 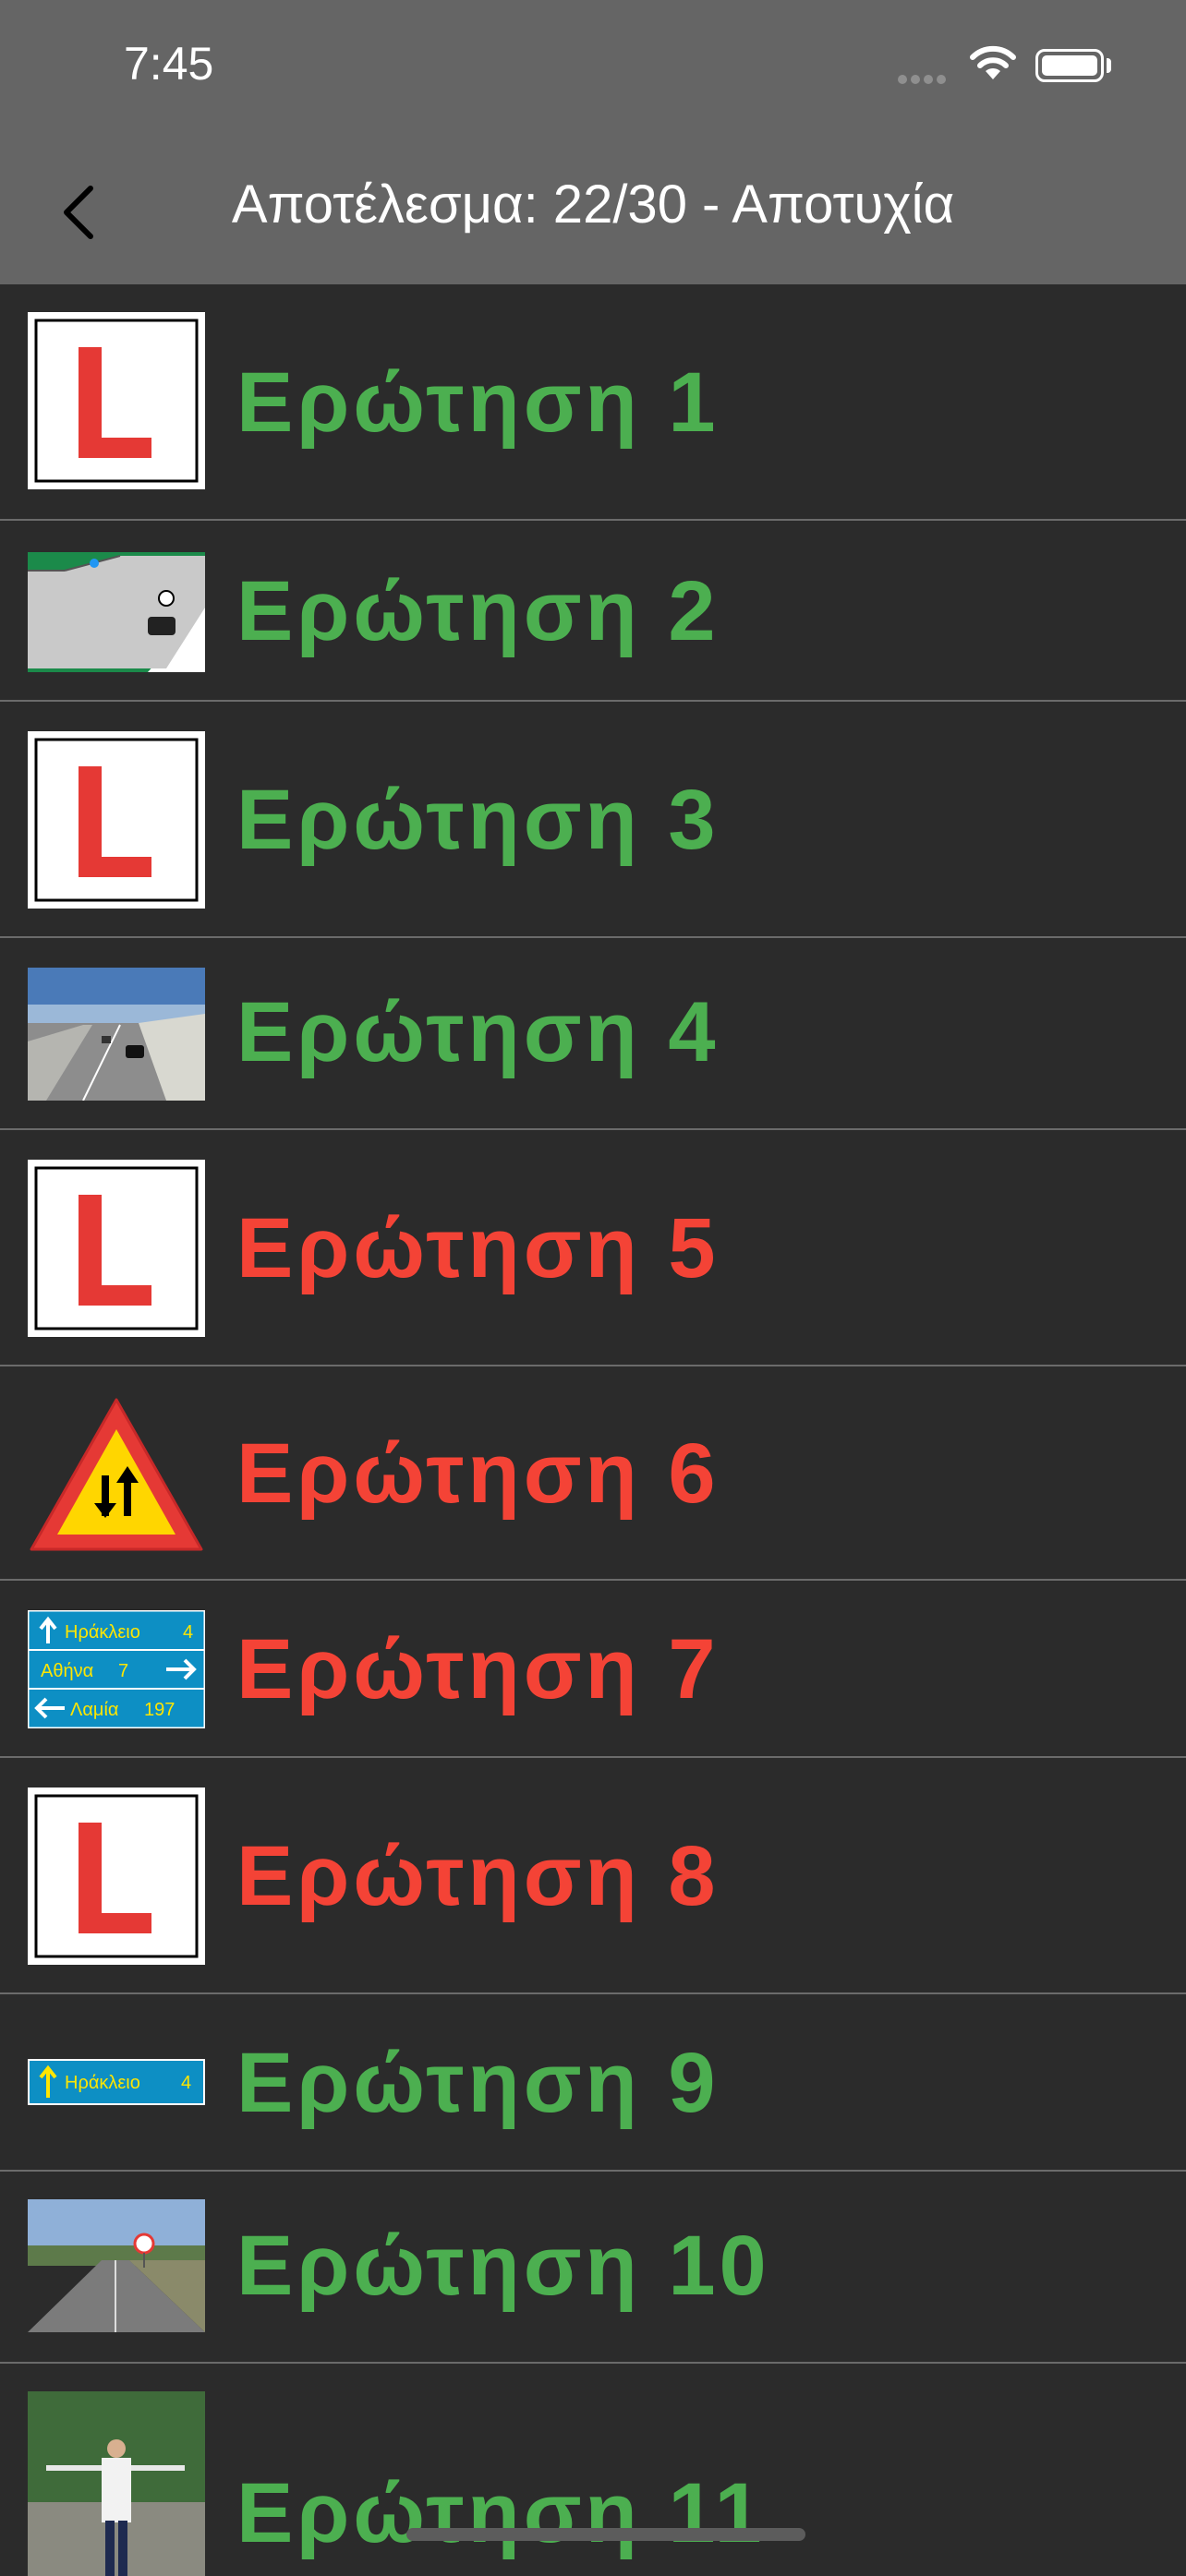 What do you see at coordinates (478, 611) in the screenshot?
I see `question-label: Ερώτηση 2` at bounding box center [478, 611].